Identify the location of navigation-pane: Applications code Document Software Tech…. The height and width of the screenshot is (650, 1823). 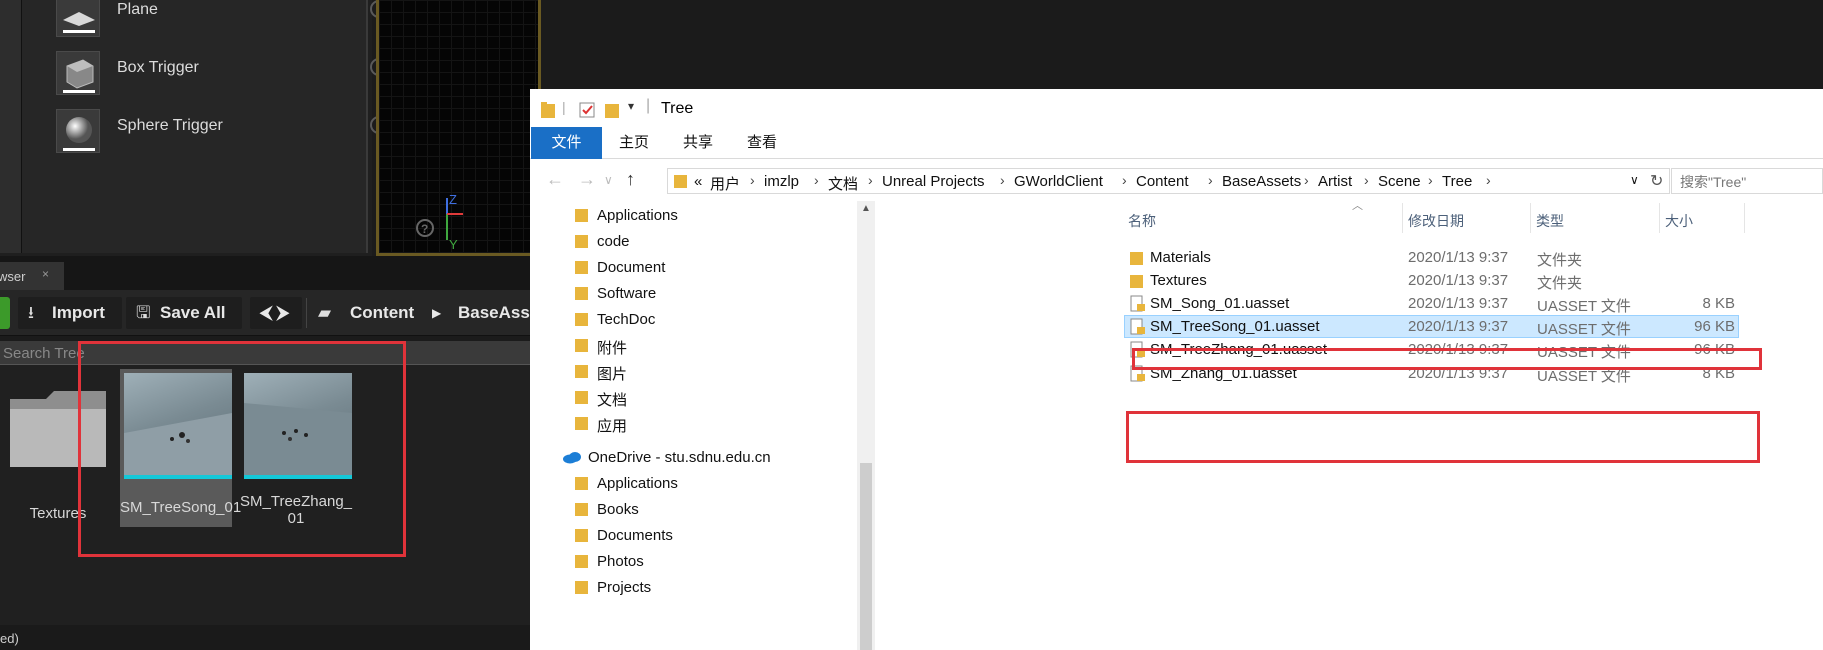
(704, 425).